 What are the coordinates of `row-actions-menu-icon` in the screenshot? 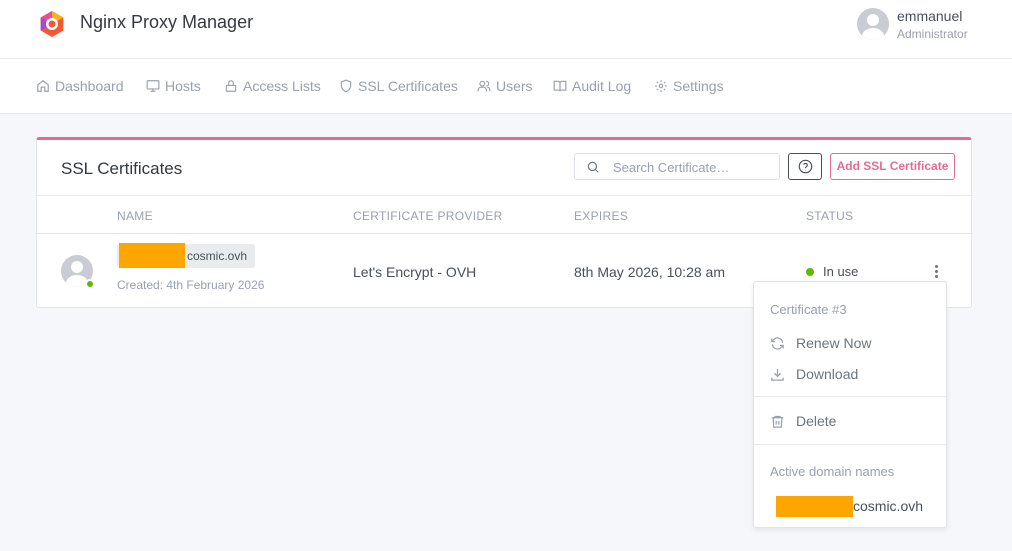 It's located at (937, 272).